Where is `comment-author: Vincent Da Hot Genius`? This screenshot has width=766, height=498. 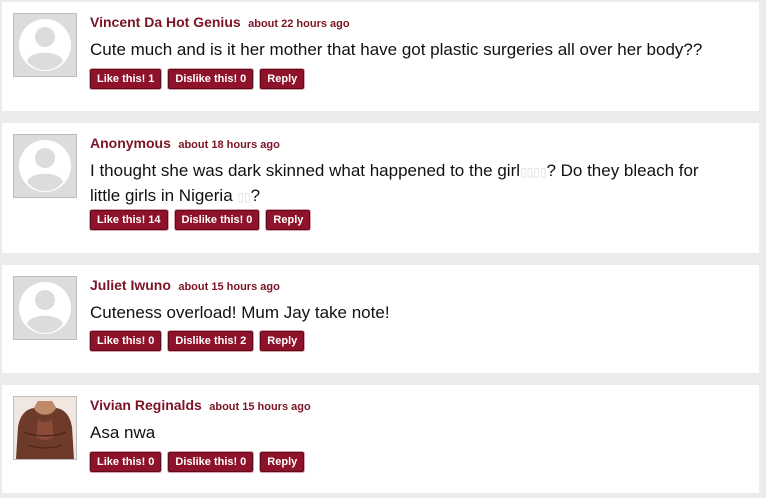 comment-author: Vincent Da Hot Genius is located at coordinates (165, 22).